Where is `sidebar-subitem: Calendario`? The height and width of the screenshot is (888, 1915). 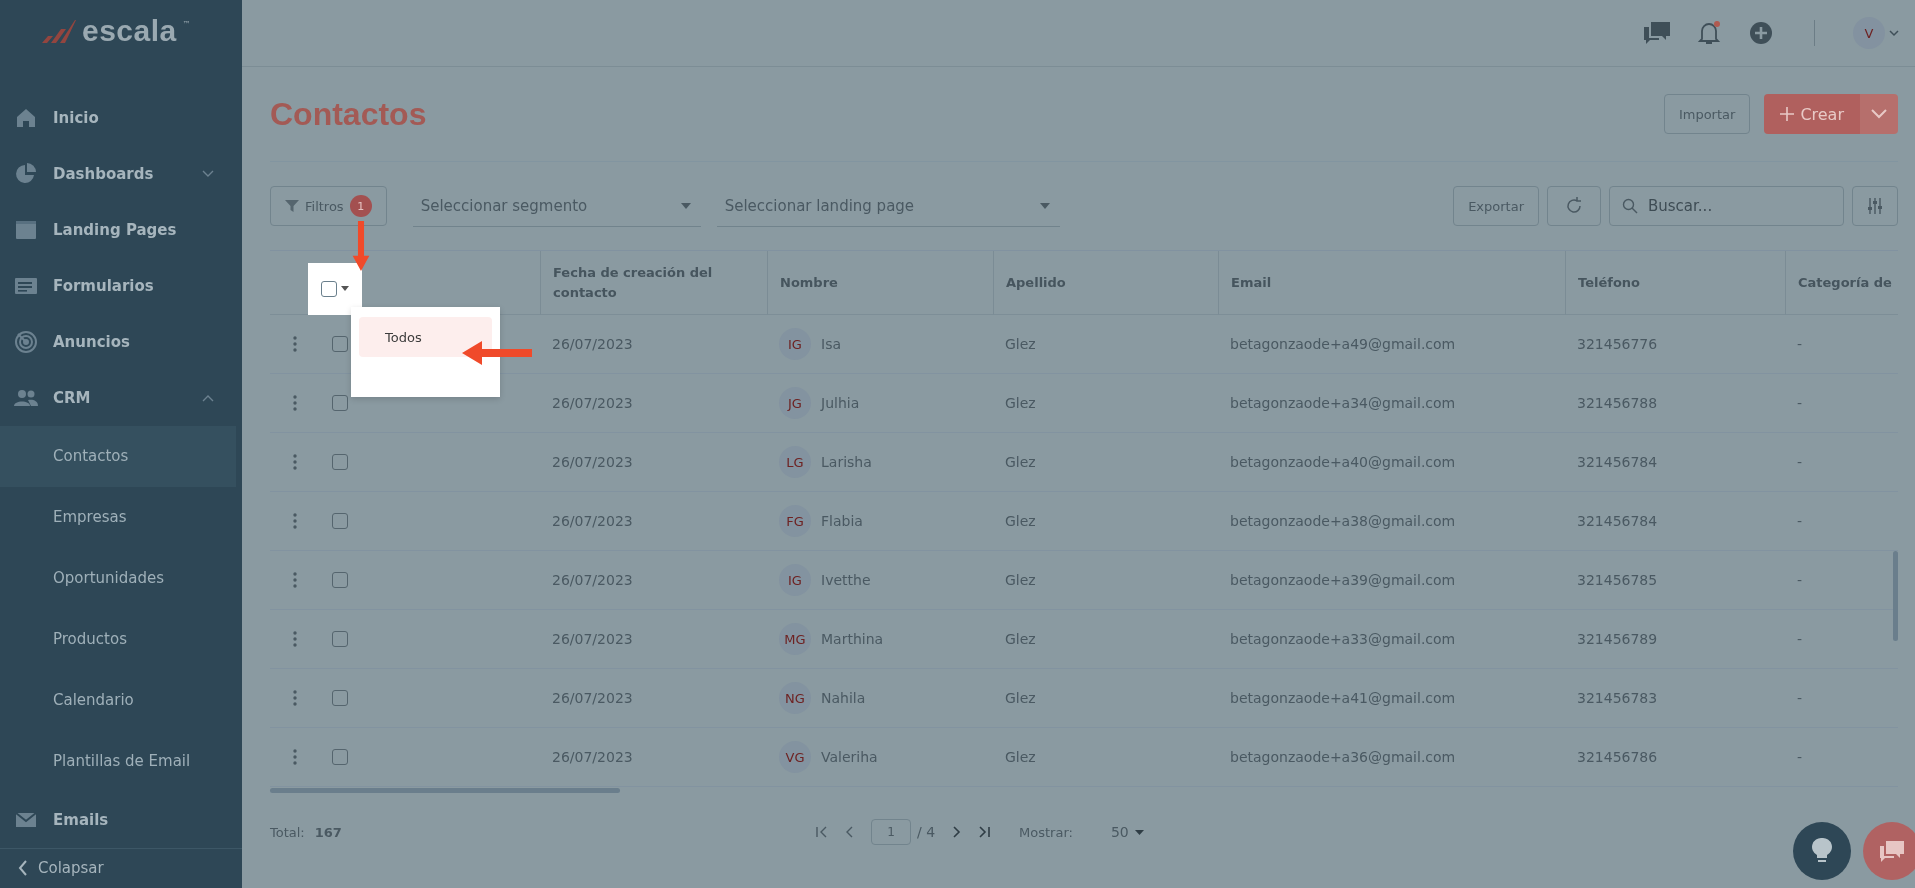 sidebar-subitem: Calendario is located at coordinates (118, 700).